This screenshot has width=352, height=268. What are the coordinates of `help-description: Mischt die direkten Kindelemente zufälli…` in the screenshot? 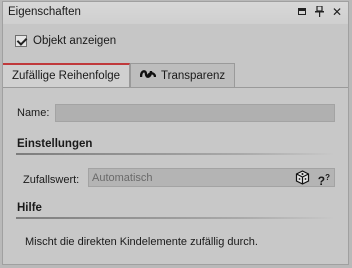 It's located at (141, 242).